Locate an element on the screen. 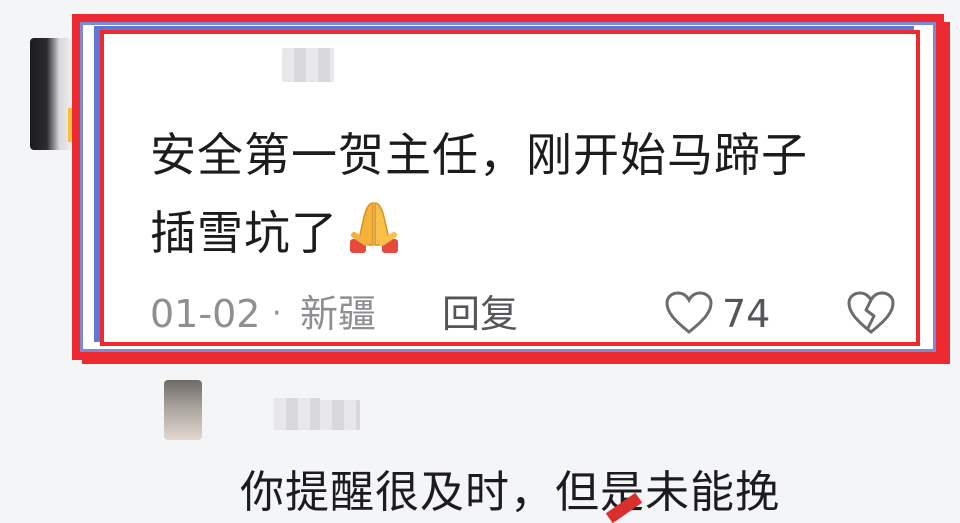 The width and height of the screenshot is (960, 523). folded-hands-icon is located at coordinates (374, 238).